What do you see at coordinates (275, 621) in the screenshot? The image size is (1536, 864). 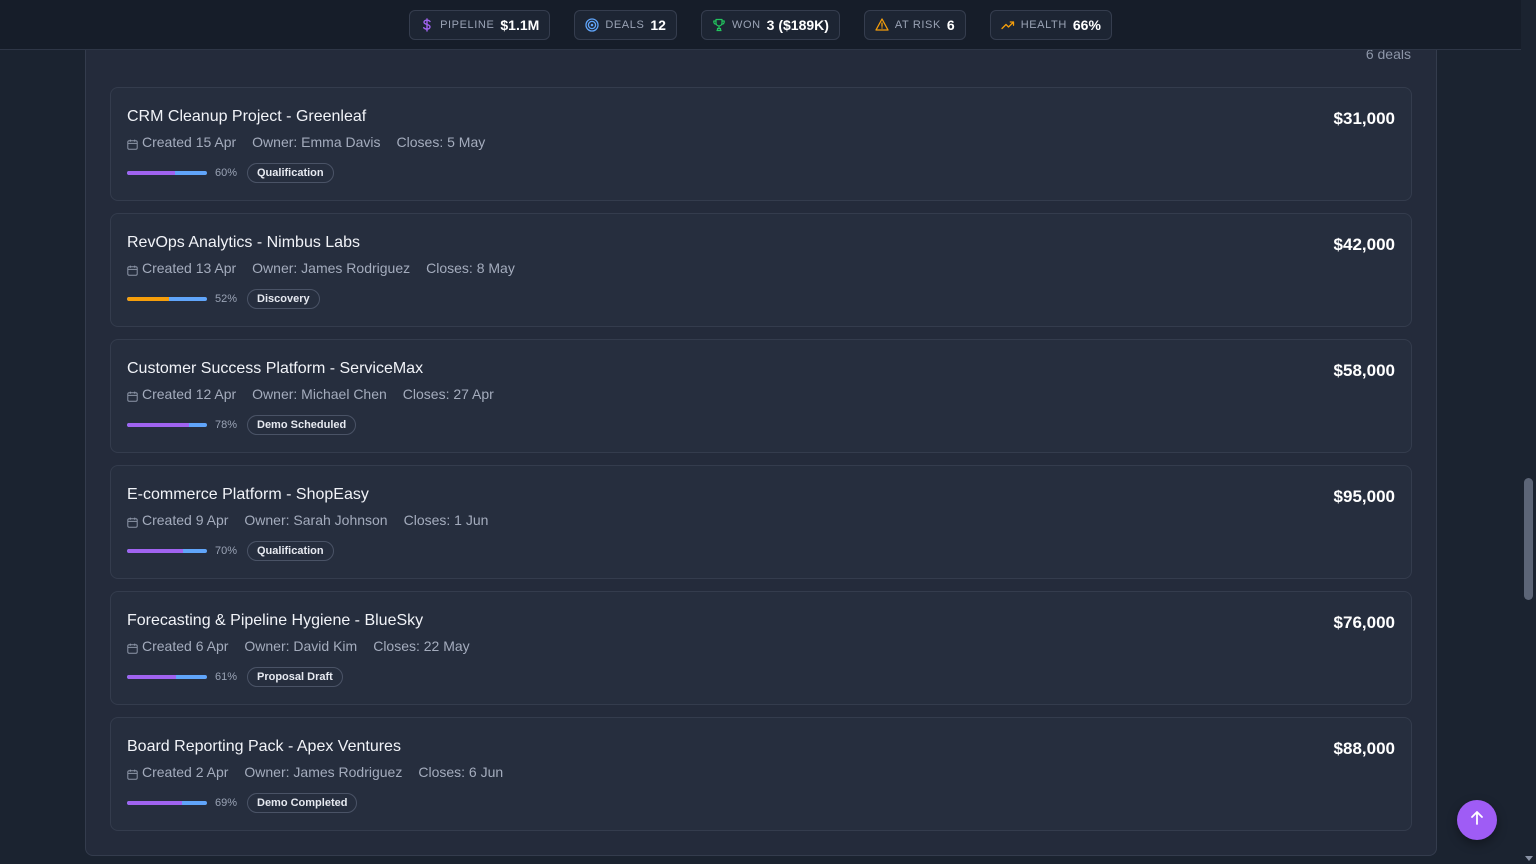 I see `deal-title: Forecasting & Pipeline Hygiene - BlueSky` at bounding box center [275, 621].